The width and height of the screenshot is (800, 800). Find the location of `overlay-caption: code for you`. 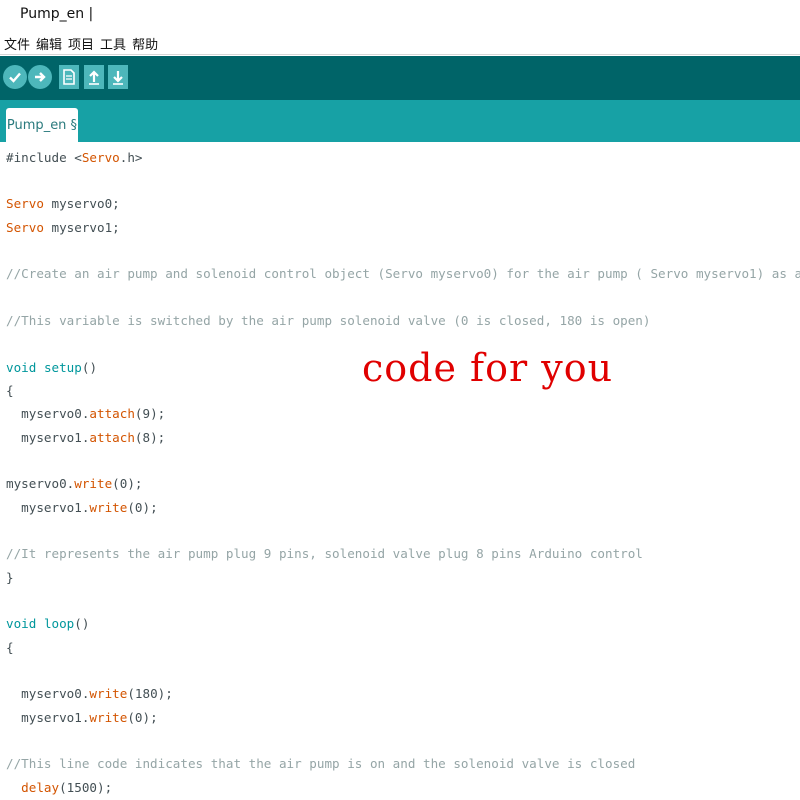

overlay-caption: code for you is located at coordinates (488, 368).